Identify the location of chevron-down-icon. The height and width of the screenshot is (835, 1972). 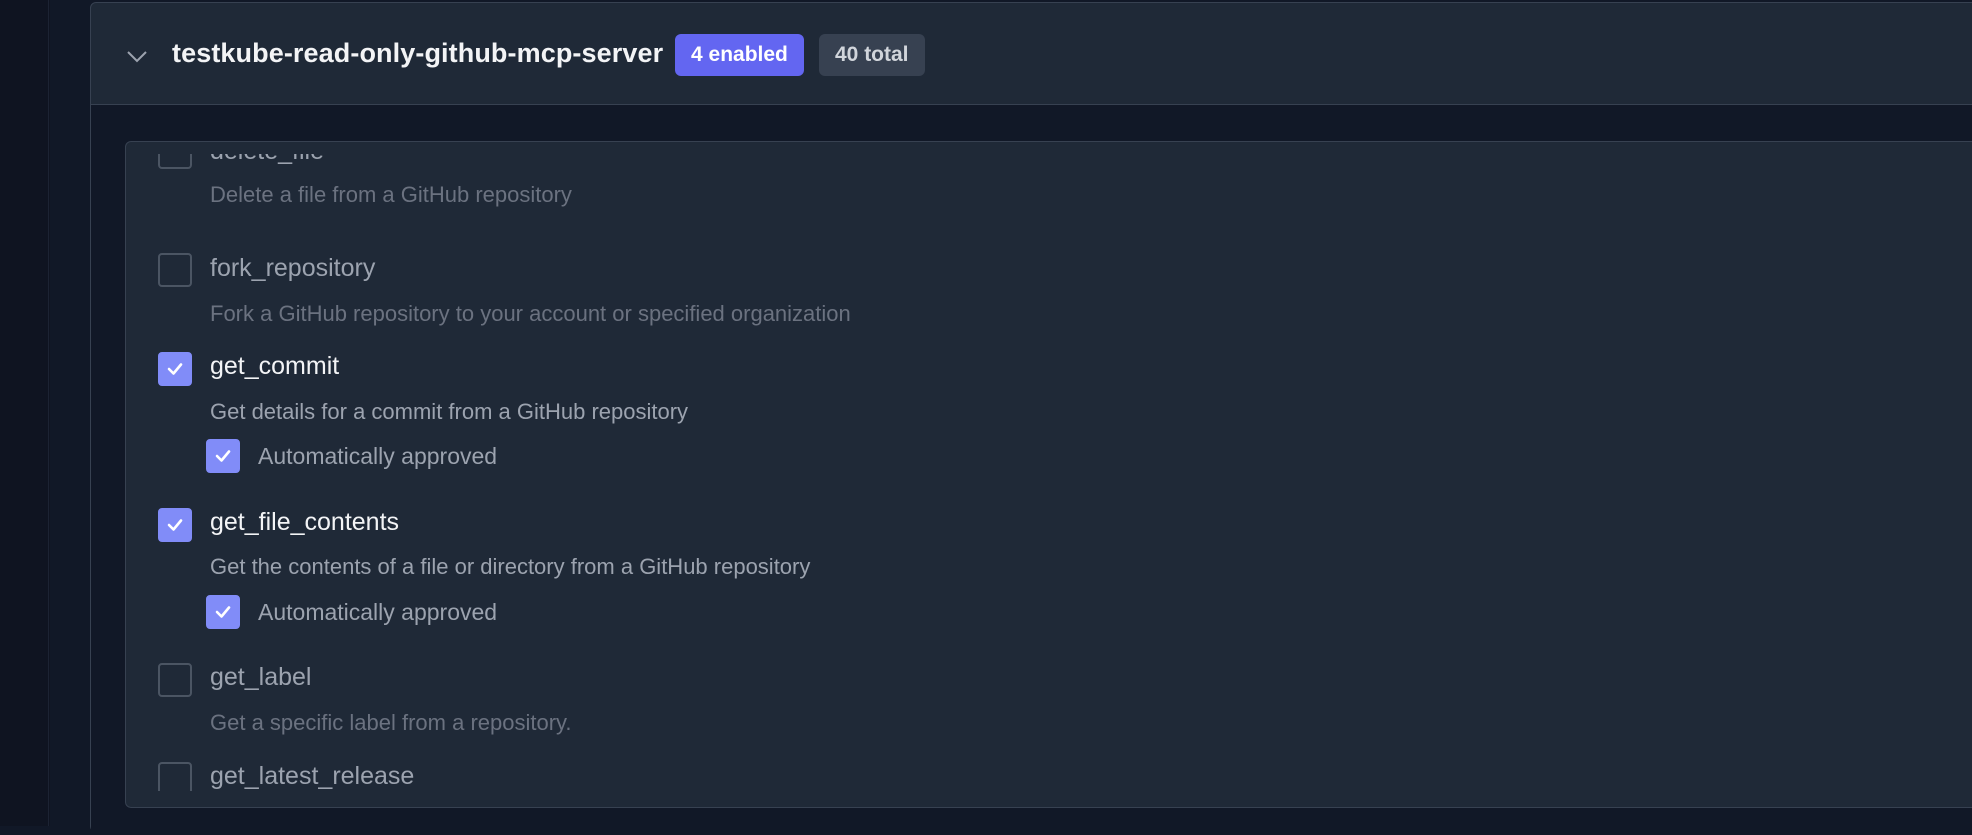
(137, 57).